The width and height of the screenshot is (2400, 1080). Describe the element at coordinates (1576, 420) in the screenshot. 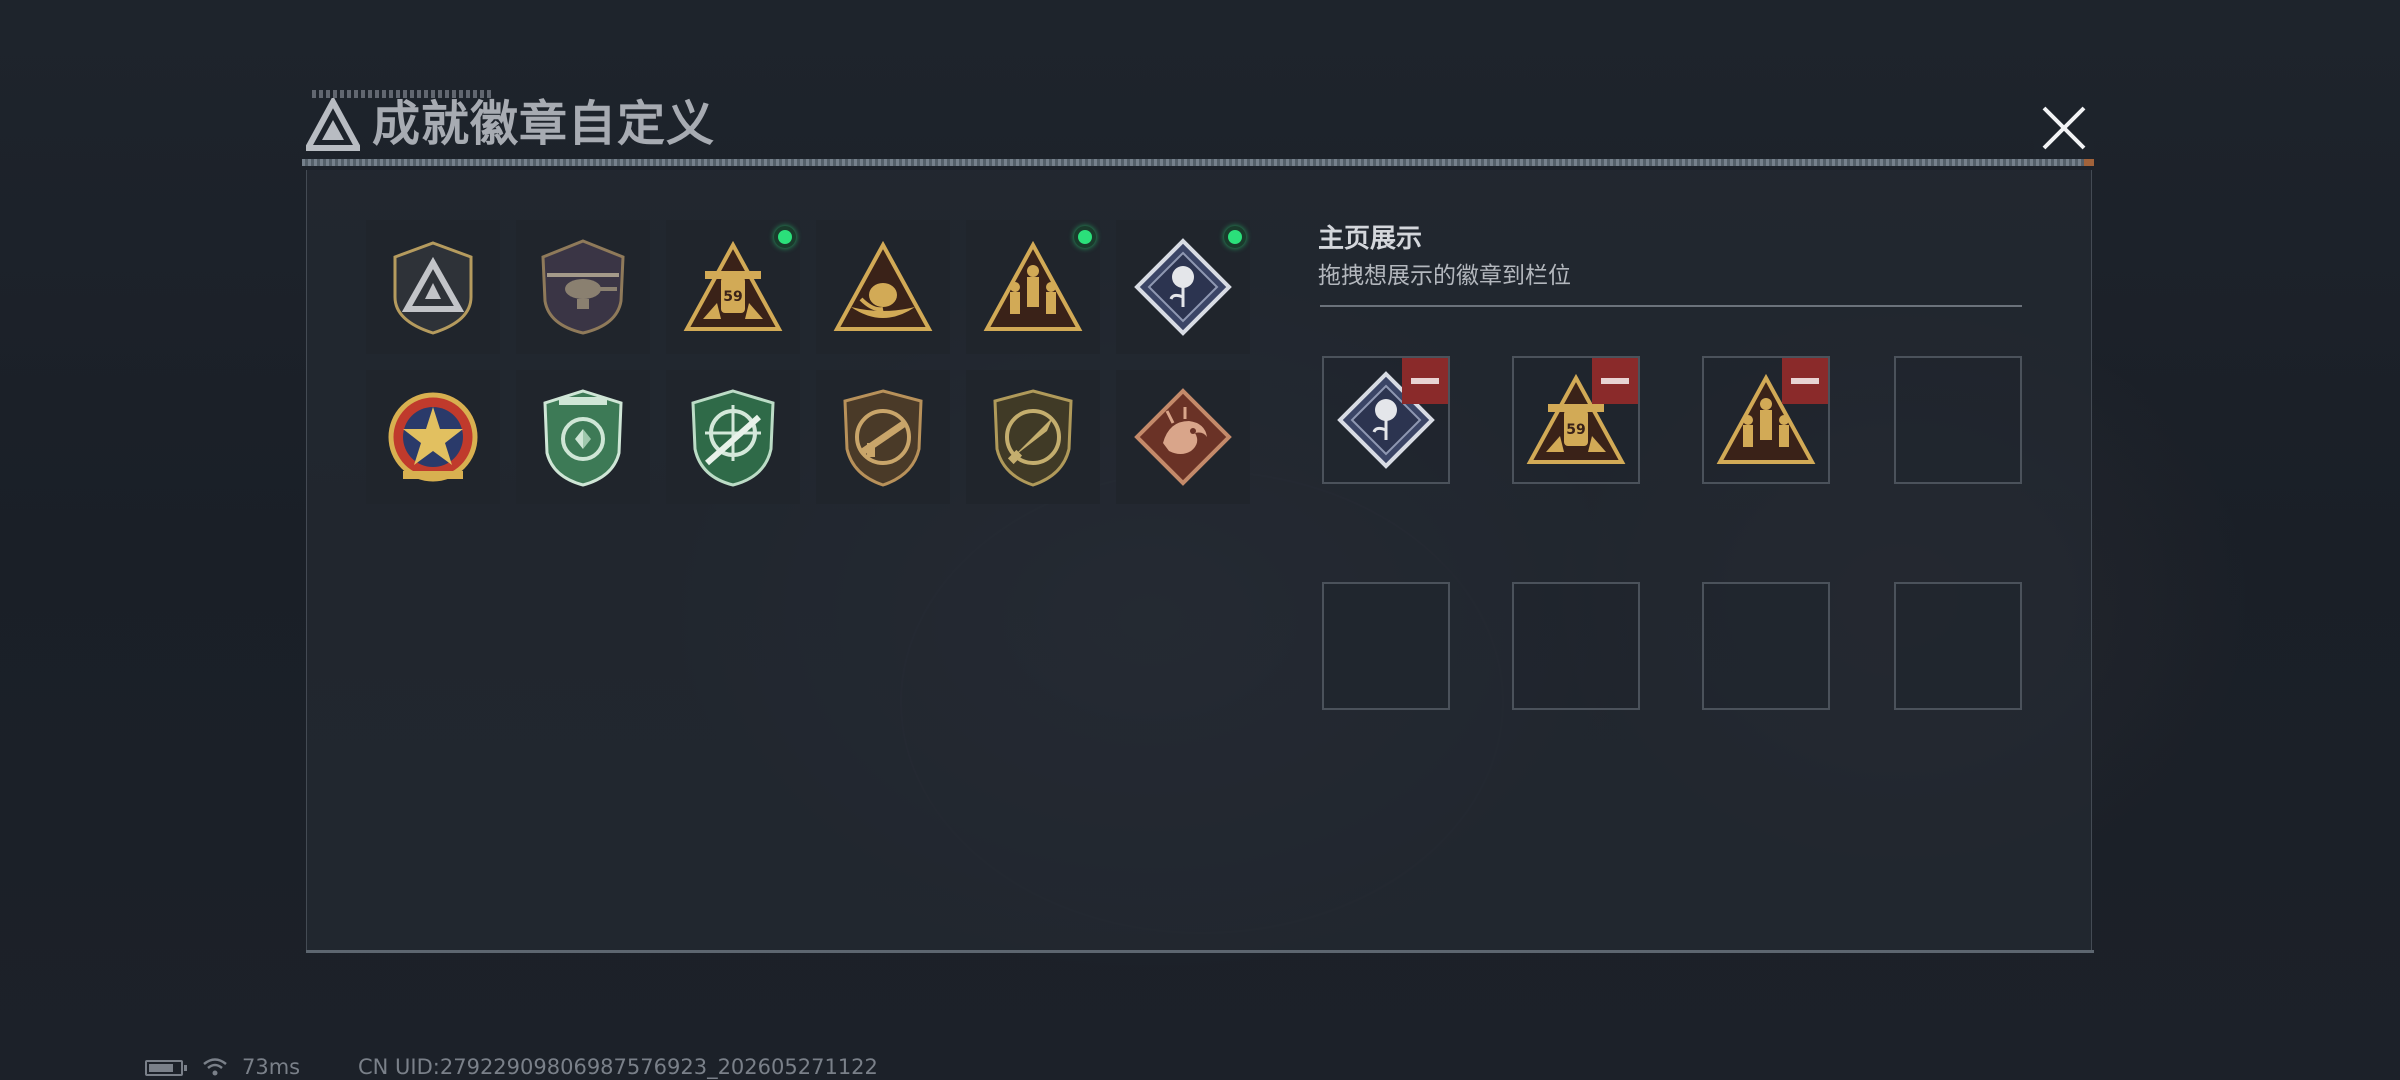

I see `showcase-slot-2: 59` at that location.